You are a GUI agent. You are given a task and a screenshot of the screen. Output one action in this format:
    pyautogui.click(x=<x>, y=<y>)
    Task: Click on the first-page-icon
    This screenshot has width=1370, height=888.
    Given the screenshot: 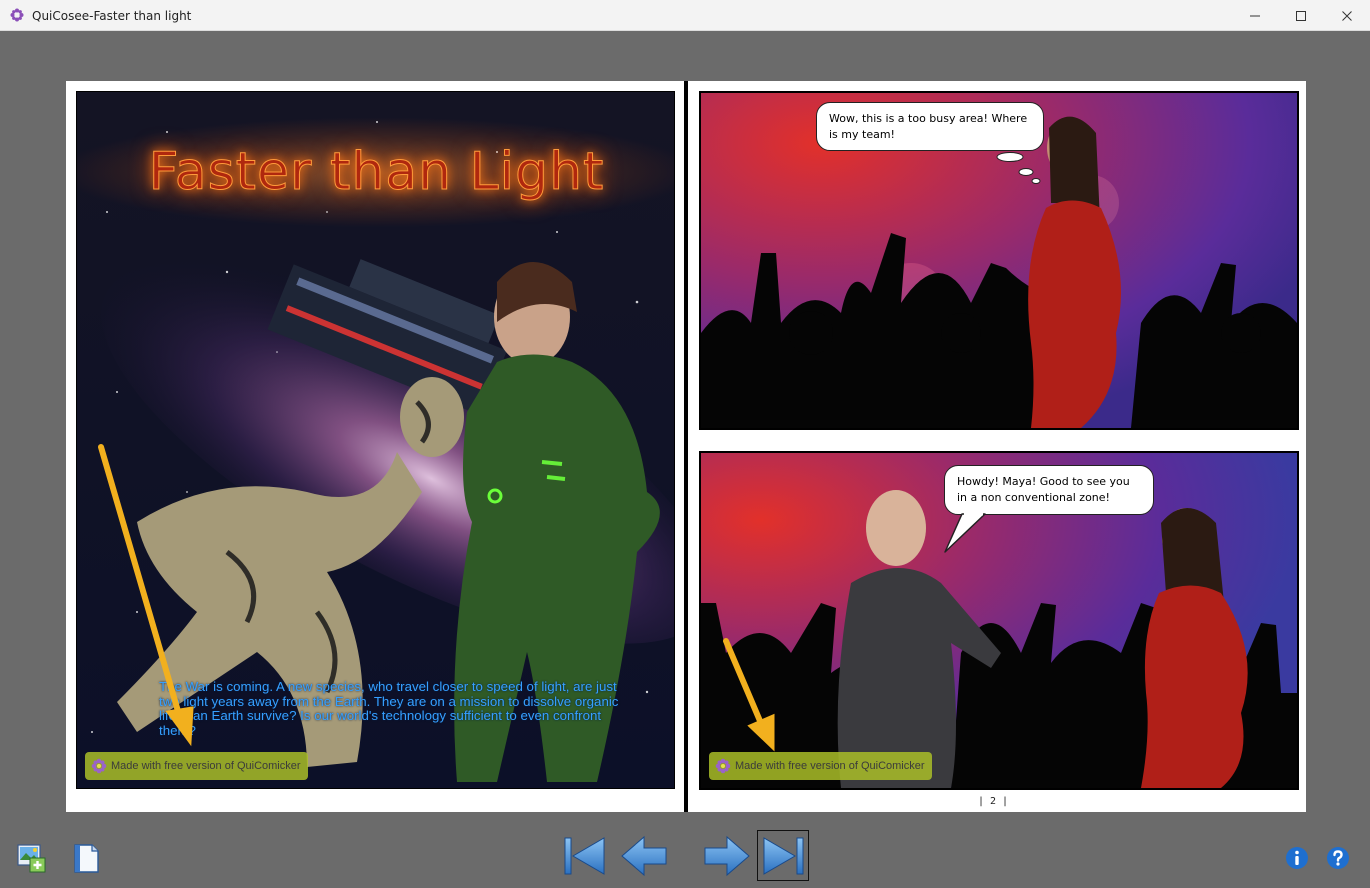 What is the action you would take?
    pyautogui.click(x=584, y=856)
    